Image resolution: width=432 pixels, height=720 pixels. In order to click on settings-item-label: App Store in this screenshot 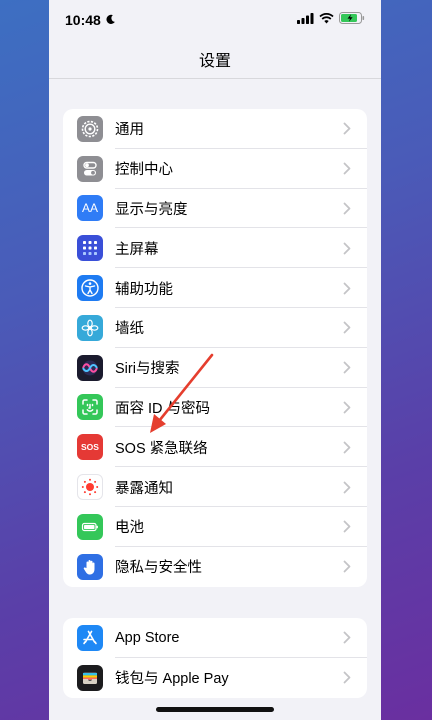, I will do `click(147, 637)`.